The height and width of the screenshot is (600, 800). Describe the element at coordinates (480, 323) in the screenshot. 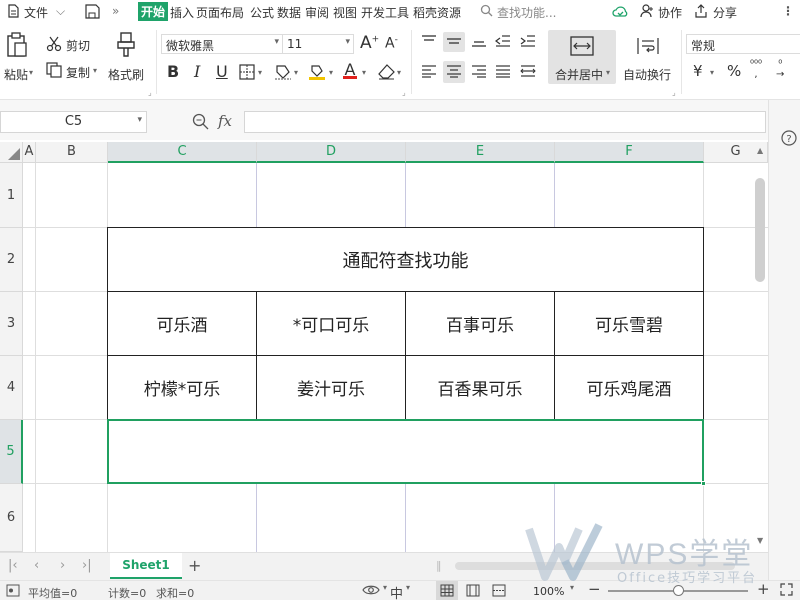

I see `cell-e3: 百事可乐` at that location.